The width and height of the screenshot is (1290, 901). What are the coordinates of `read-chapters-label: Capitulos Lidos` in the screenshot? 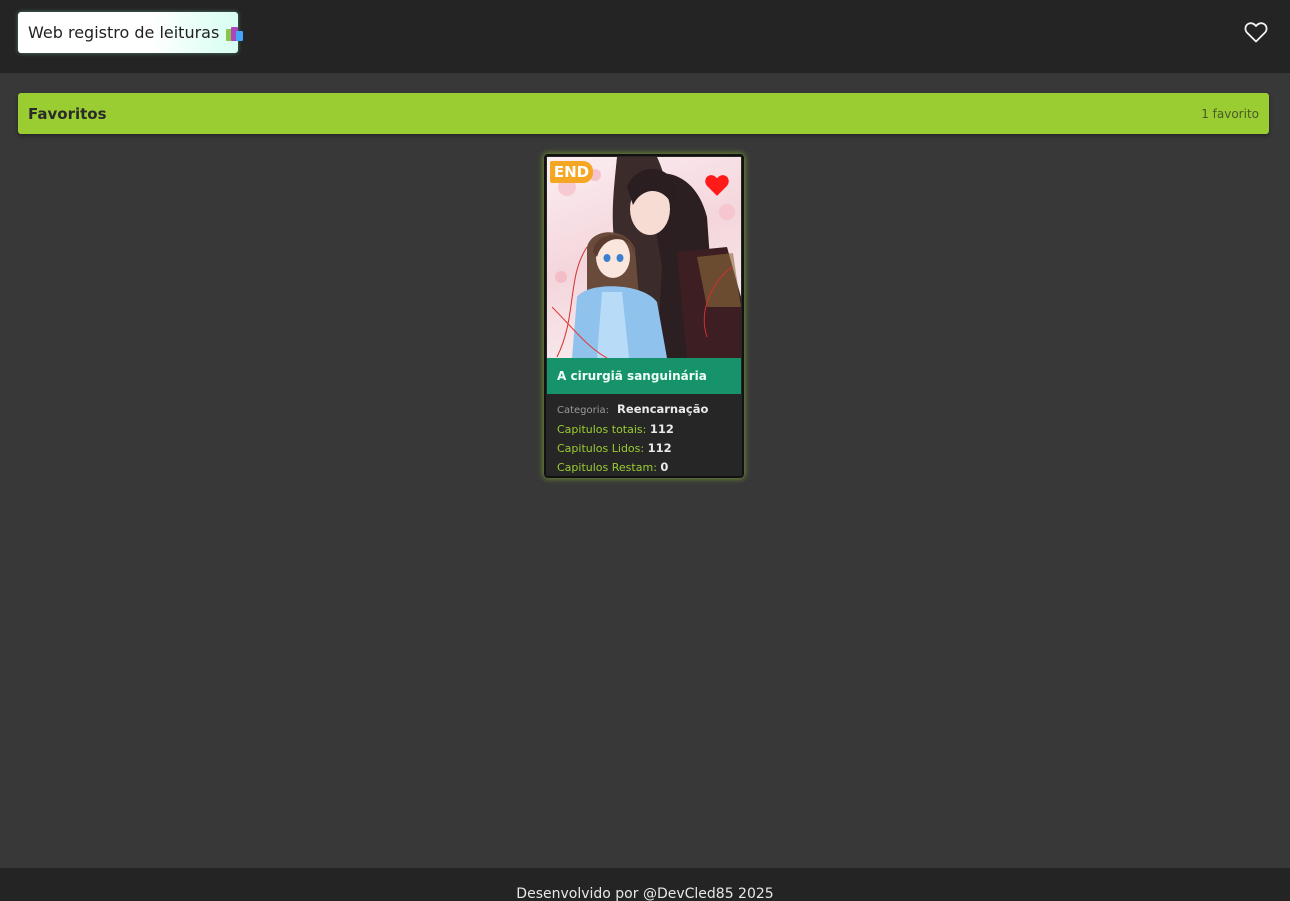 It's located at (599, 448).